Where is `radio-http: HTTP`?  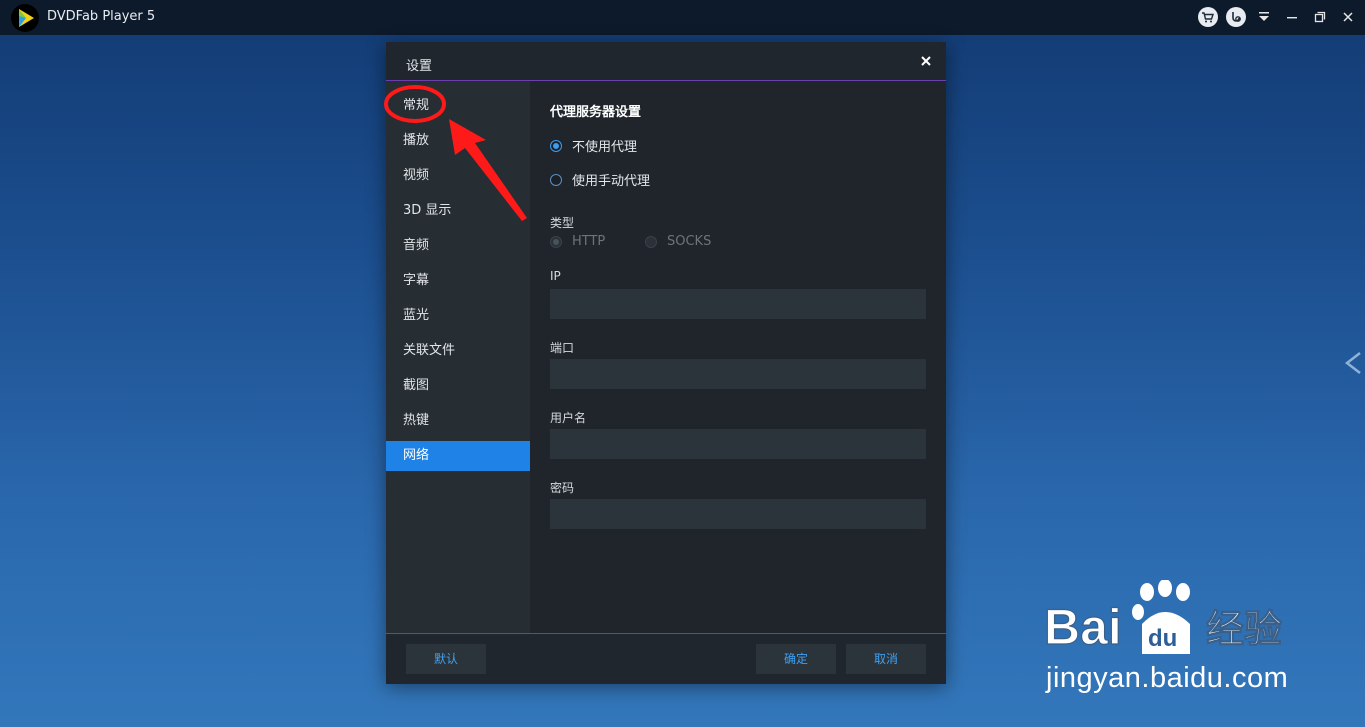 radio-http: HTTP is located at coordinates (577, 241).